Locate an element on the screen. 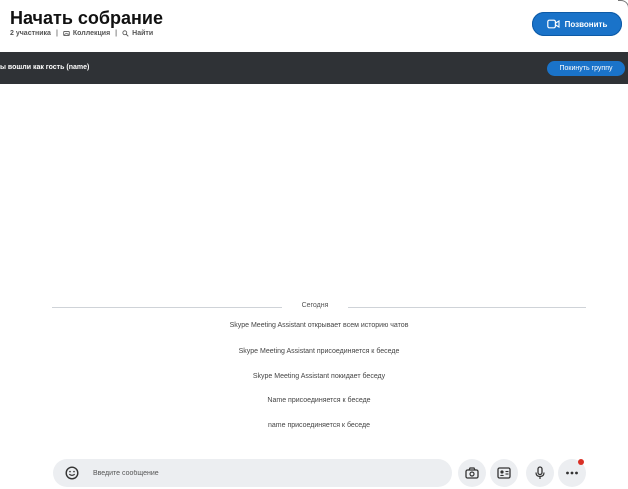 This screenshot has height=489, width=628. contact-card-icon is located at coordinates (504, 473).